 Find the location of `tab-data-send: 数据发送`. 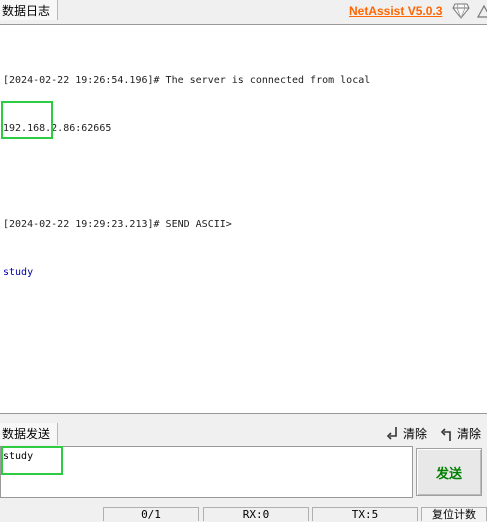

tab-data-send: 数据发送 is located at coordinates (29, 434).